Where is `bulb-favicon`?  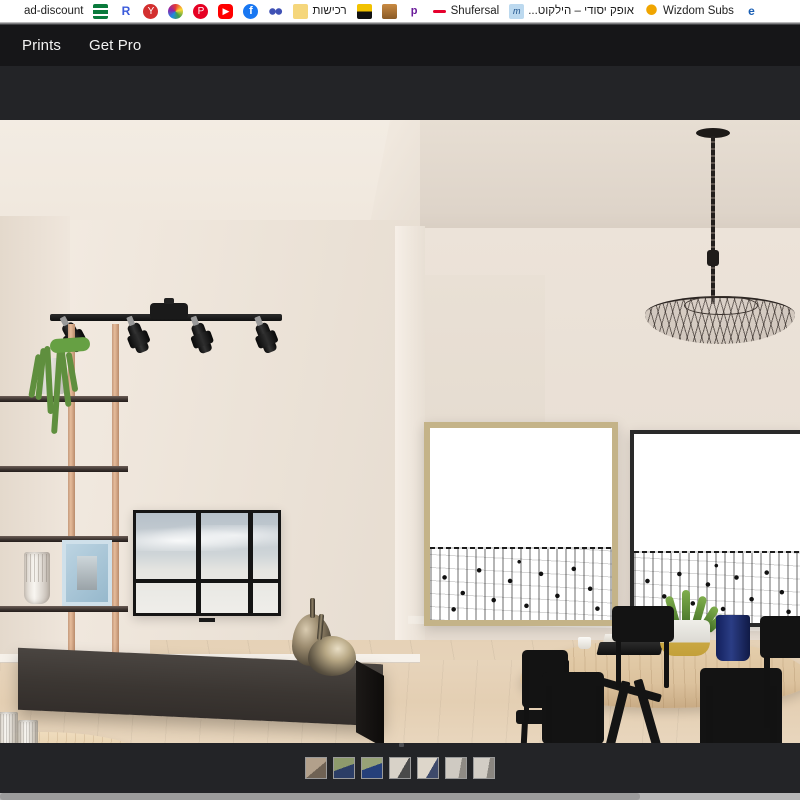 bulb-favicon is located at coordinates (651, 11).